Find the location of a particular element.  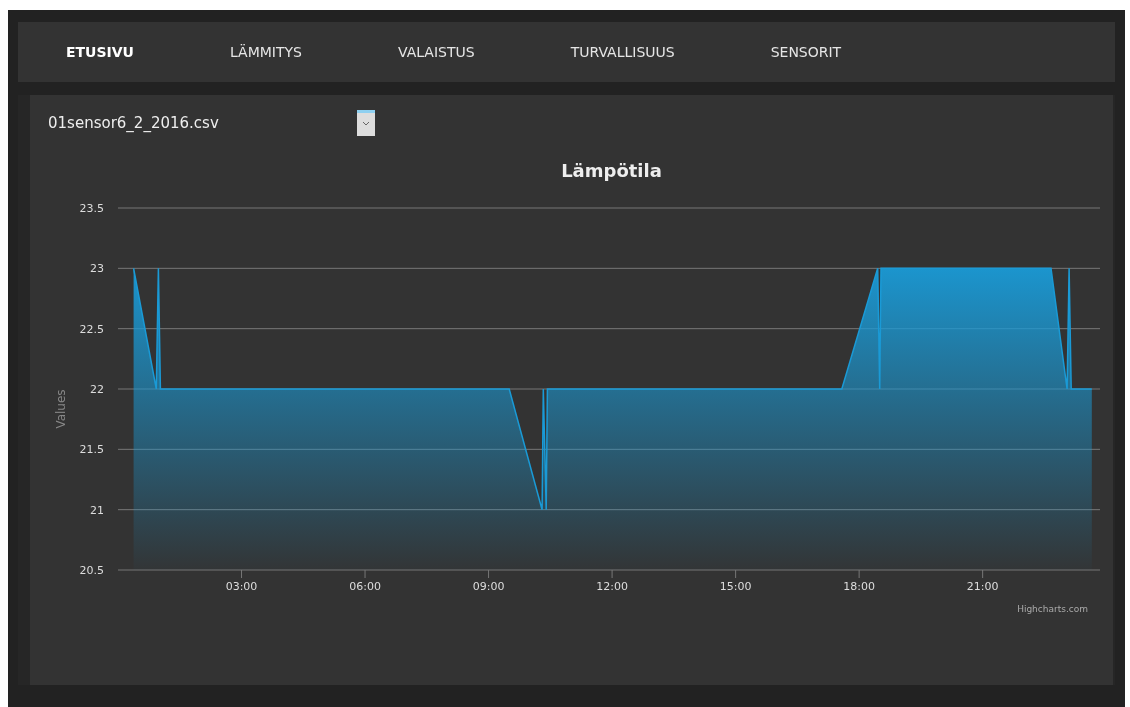

nav-tab: LÄMMITYS is located at coordinates (266, 52).